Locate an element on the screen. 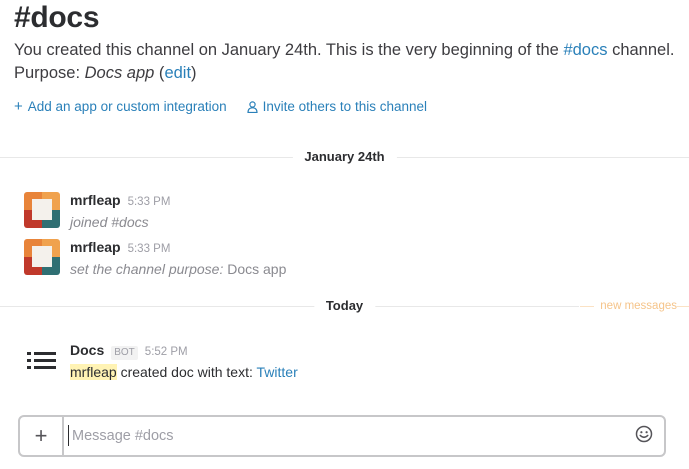 This screenshot has height=469, width=689. user-mention: mrfleap is located at coordinates (93, 372).